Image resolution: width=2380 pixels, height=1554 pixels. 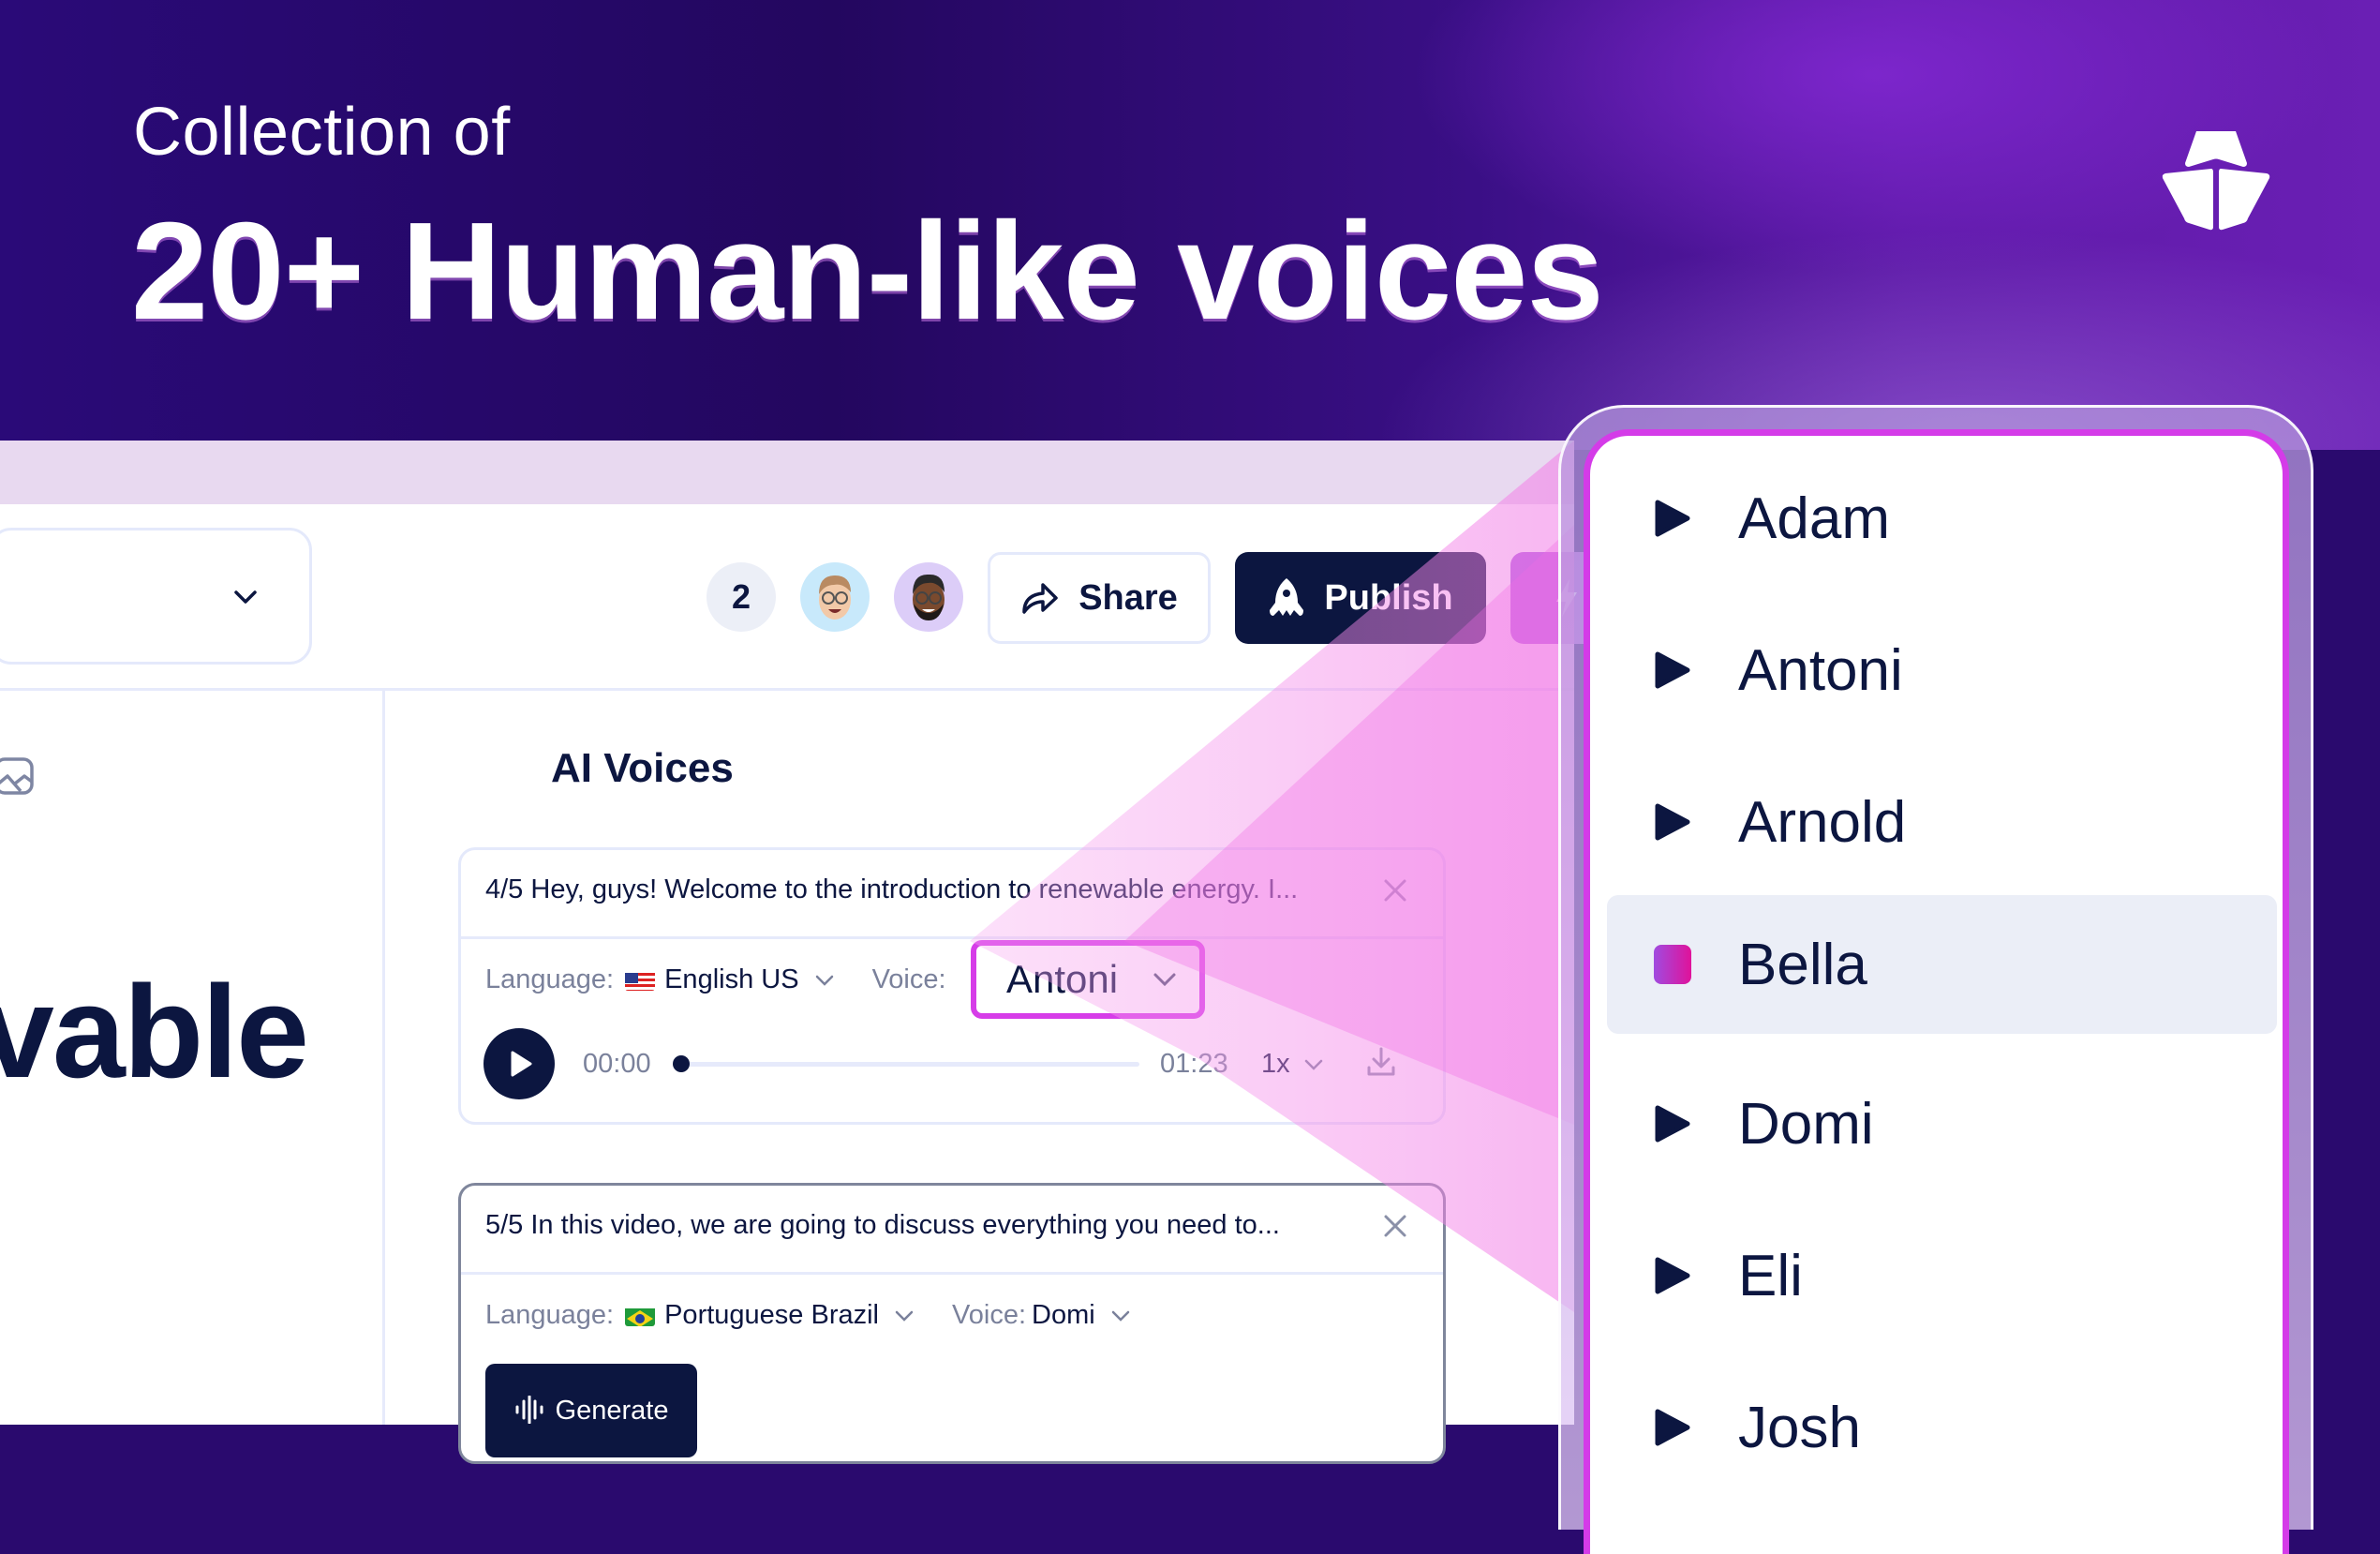 What do you see at coordinates (1942, 670) in the screenshot?
I see `voice-option-antoni: Antoni` at bounding box center [1942, 670].